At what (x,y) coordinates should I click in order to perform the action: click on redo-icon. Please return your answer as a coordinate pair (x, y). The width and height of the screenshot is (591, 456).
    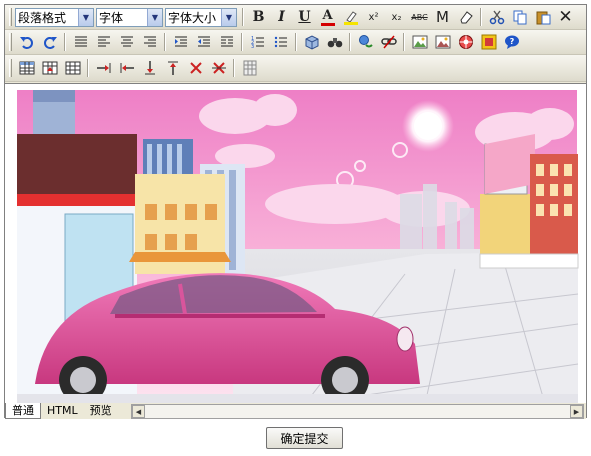
    Looking at the image, I should click on (50, 43).